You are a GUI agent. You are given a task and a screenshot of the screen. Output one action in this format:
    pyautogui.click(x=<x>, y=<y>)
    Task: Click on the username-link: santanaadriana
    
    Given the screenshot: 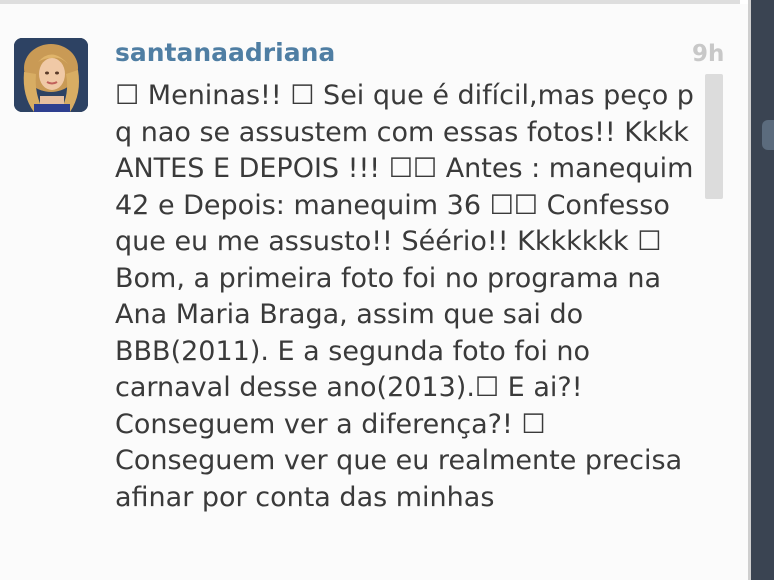 What is the action you would take?
    pyautogui.click(x=225, y=53)
    